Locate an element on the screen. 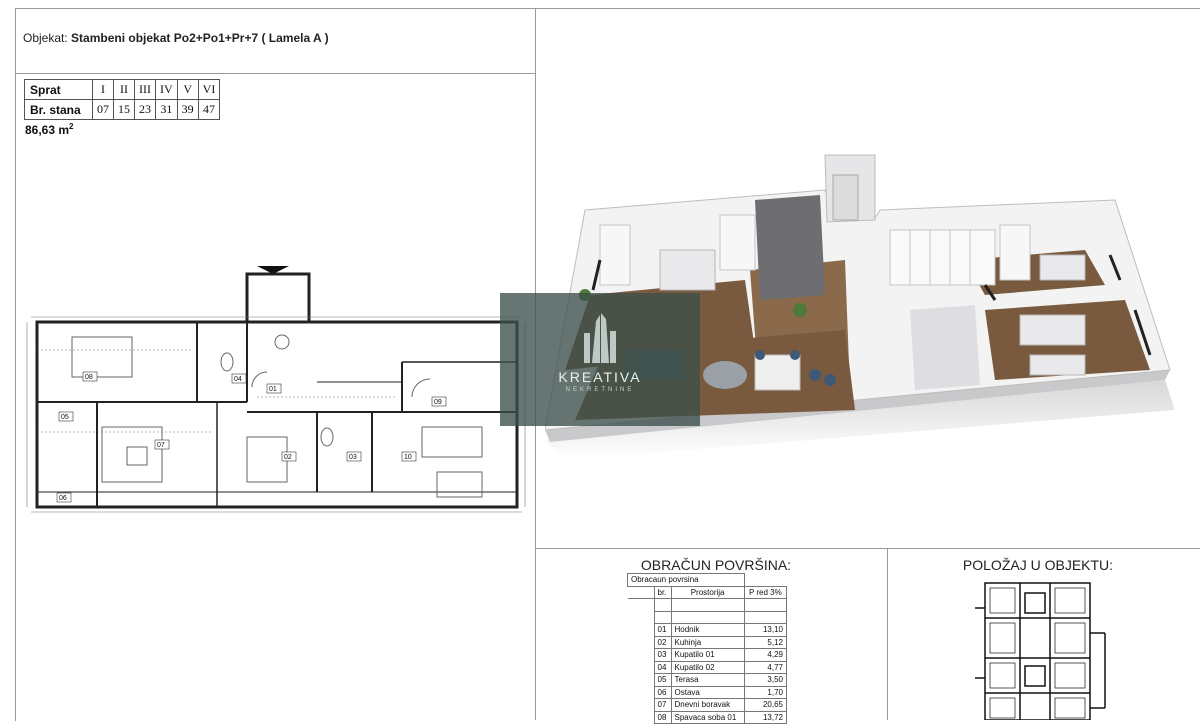  area-row-value: 20,65 is located at coordinates (765, 705).